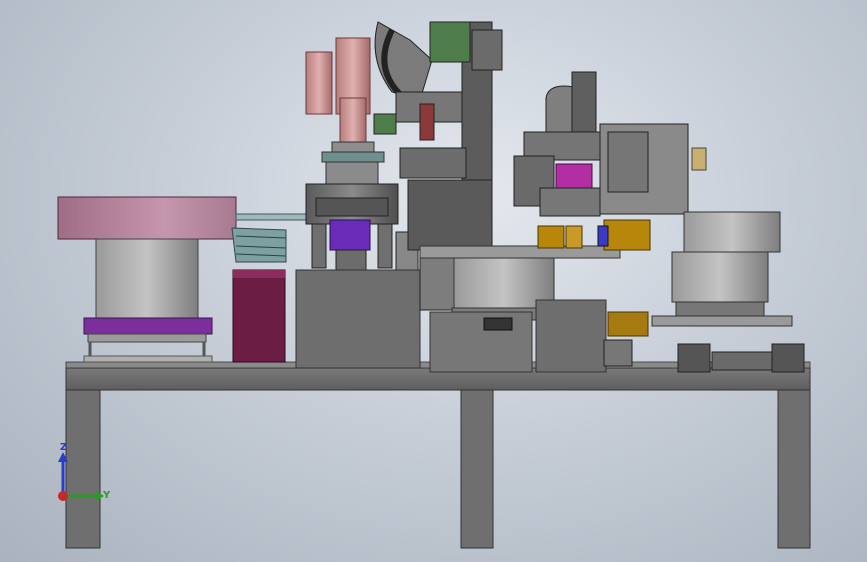 This screenshot has width=867, height=562. What do you see at coordinates (84, 471) in the screenshot?
I see `coordinate-triad: Z Y` at bounding box center [84, 471].